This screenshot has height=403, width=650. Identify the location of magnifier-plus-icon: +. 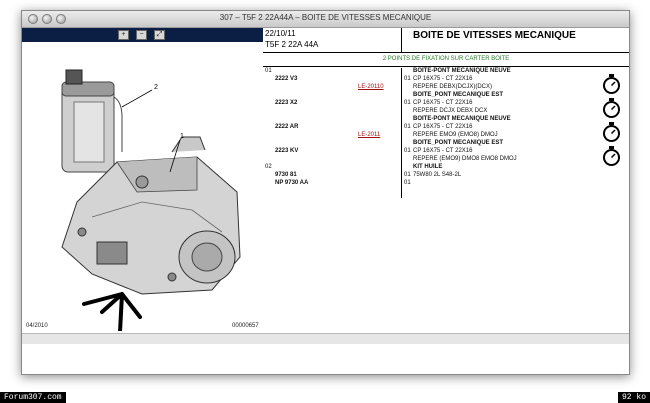
(123, 34).